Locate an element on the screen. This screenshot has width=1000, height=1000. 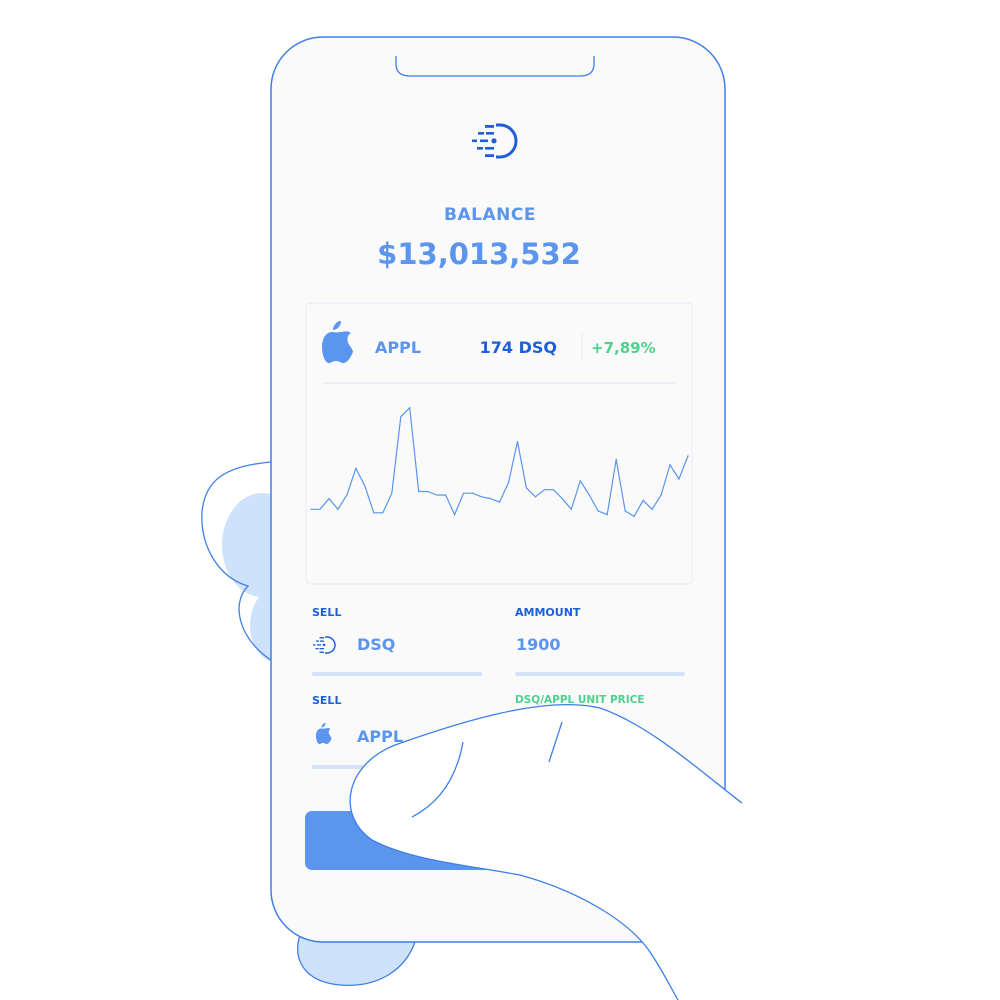
balance-amount: $13,013,532 is located at coordinates (479, 254).